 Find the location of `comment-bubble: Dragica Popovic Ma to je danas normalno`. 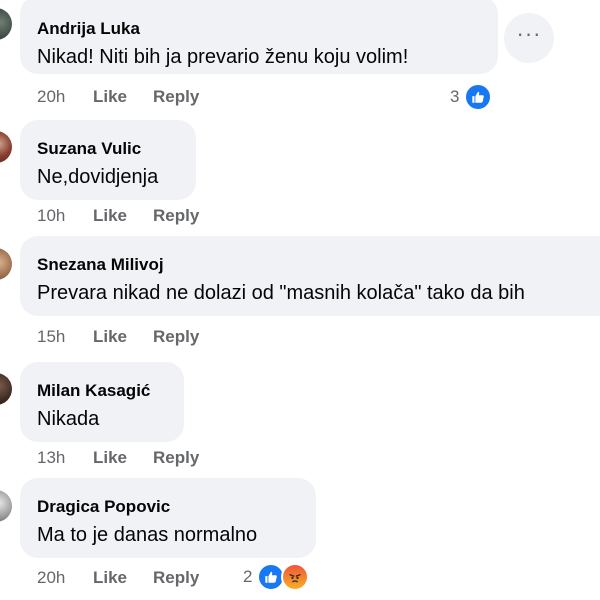

comment-bubble: Dragica Popovic Ma to je danas normalno is located at coordinates (168, 518).